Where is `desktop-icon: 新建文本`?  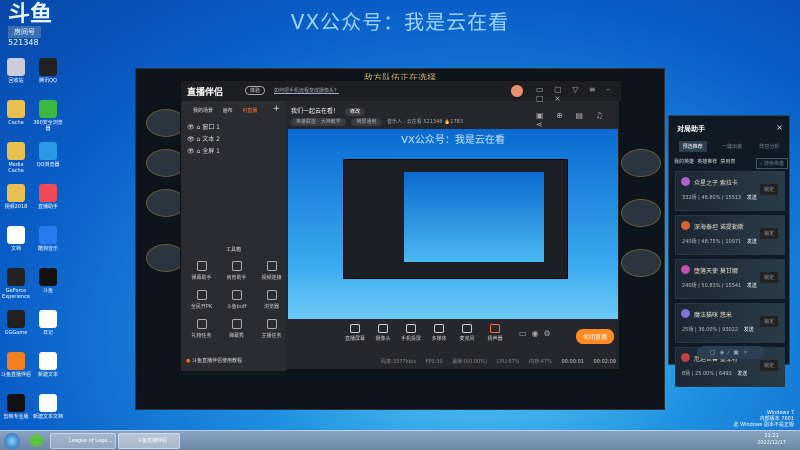 desktop-icon: 新建文本 is located at coordinates (48, 365).